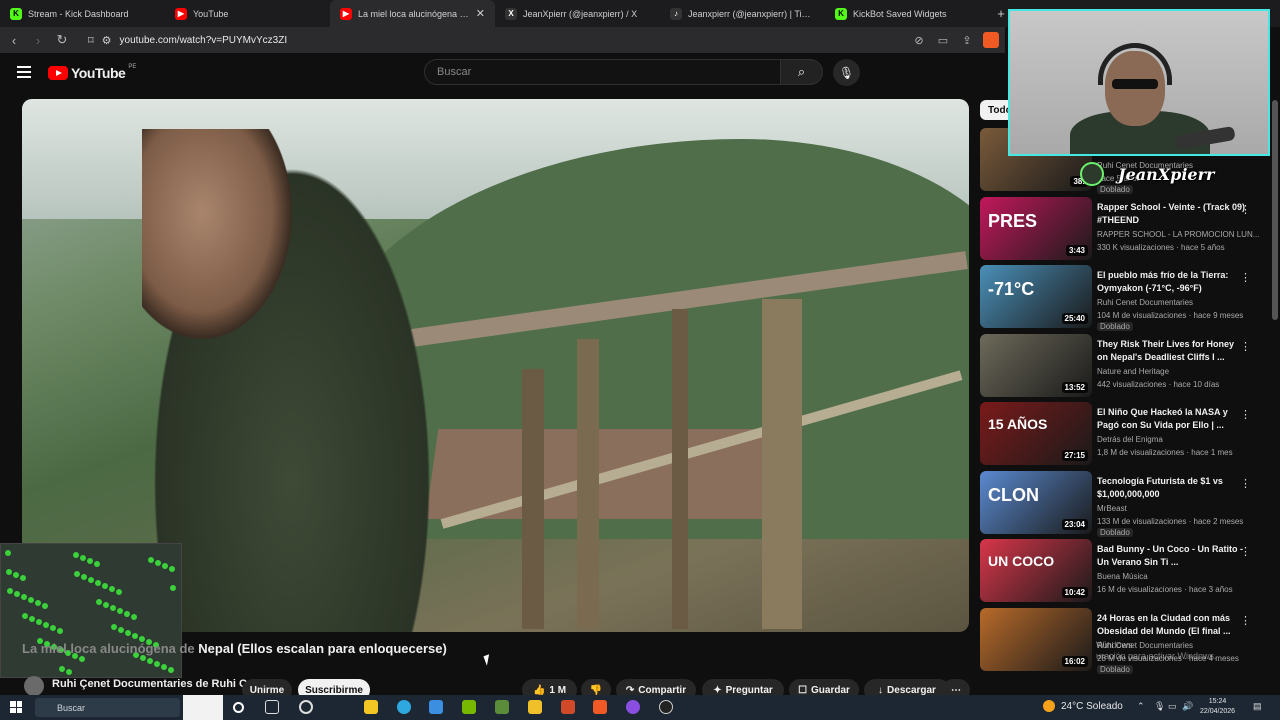 The height and width of the screenshot is (720, 1280). Describe the element at coordinates (1112, 508) in the screenshot. I see `rec-channel: MrBeast` at that location.